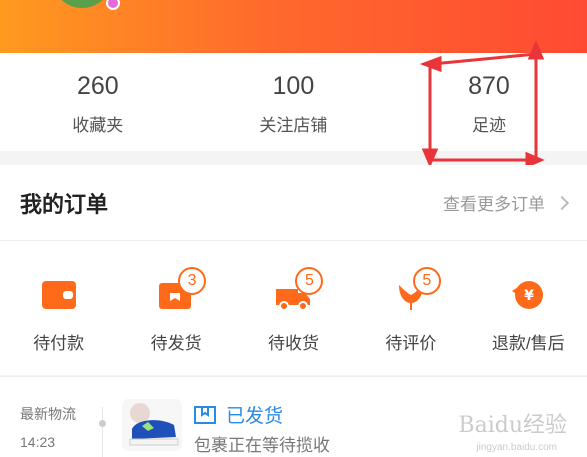 The image size is (587, 457). I want to click on stat-footprints: 870 足迹, so click(489, 102).